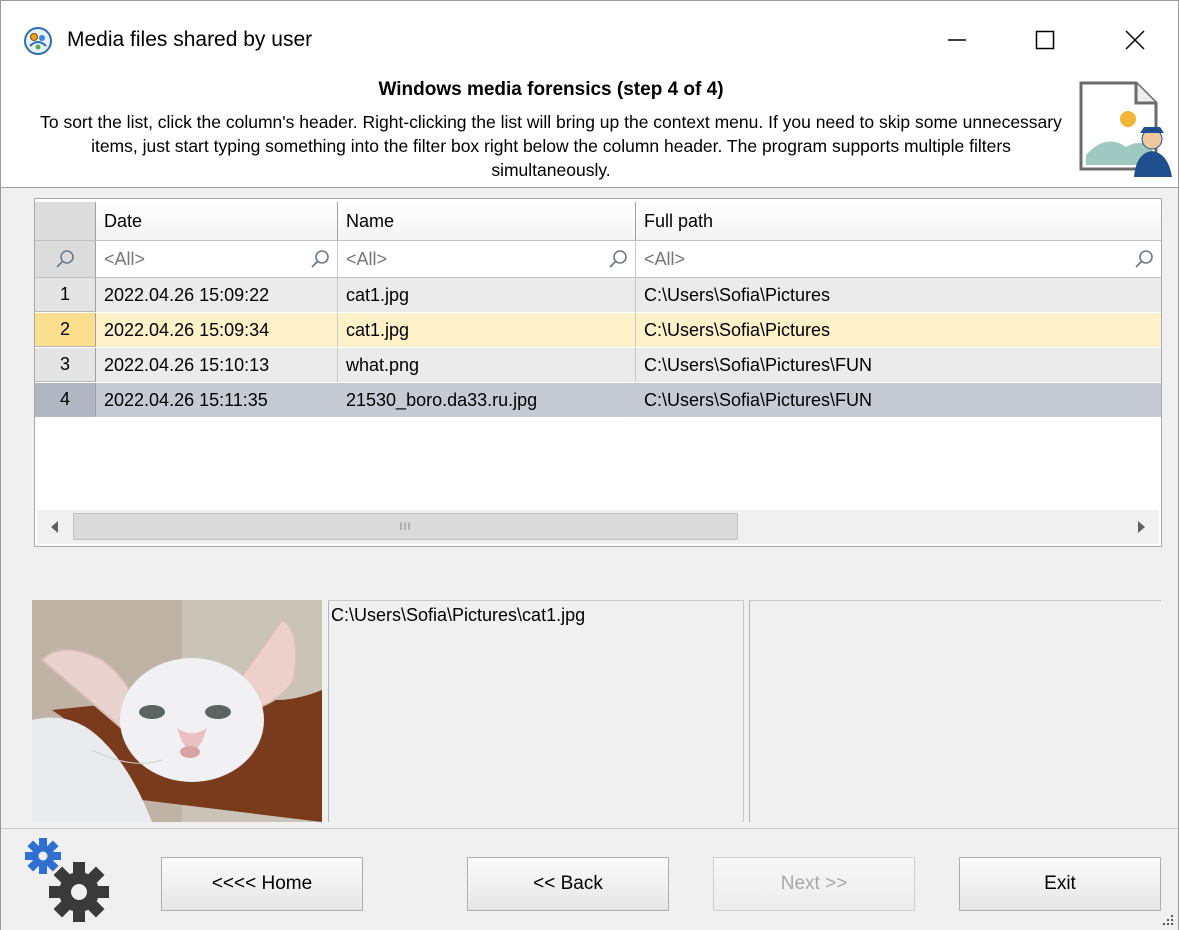 The width and height of the screenshot is (1179, 930). What do you see at coordinates (65, 365) in the screenshot?
I see `row-number: 3` at bounding box center [65, 365].